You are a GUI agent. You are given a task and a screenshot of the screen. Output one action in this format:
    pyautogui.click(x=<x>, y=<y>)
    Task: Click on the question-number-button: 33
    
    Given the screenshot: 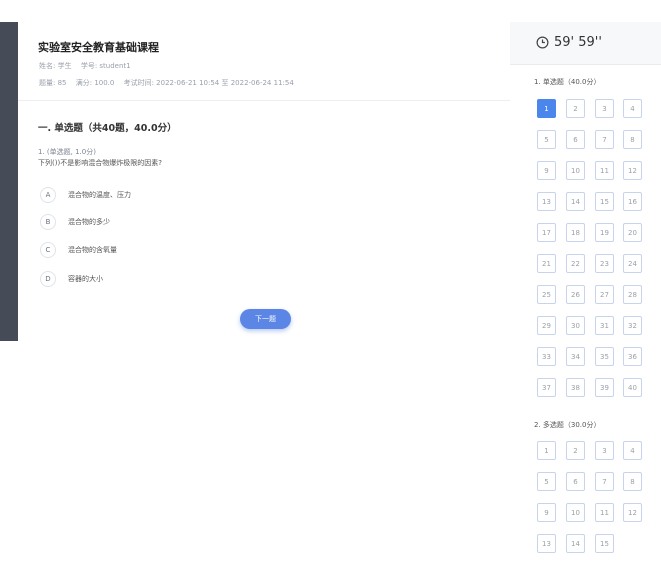 What is the action you would take?
    pyautogui.click(x=546, y=356)
    